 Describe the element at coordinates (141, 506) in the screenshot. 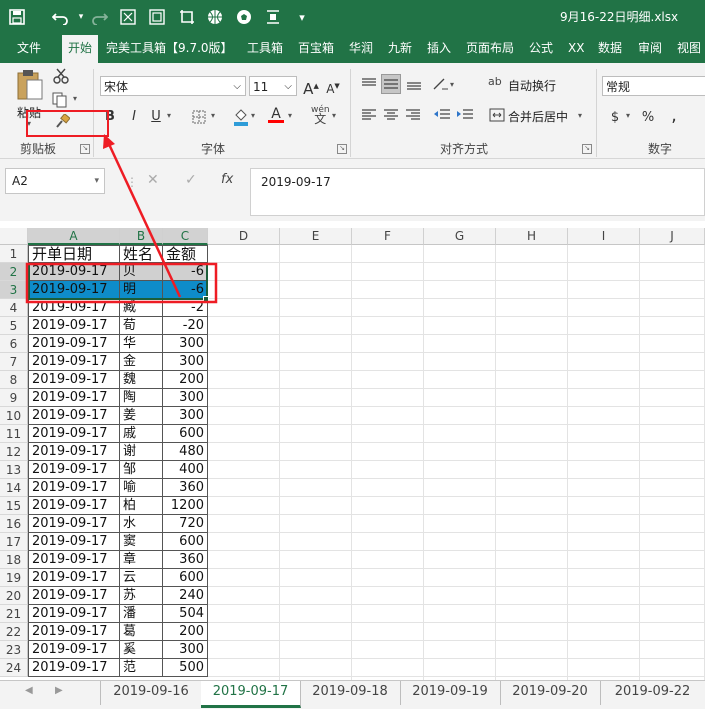

I see `cell-name: 柏` at that location.